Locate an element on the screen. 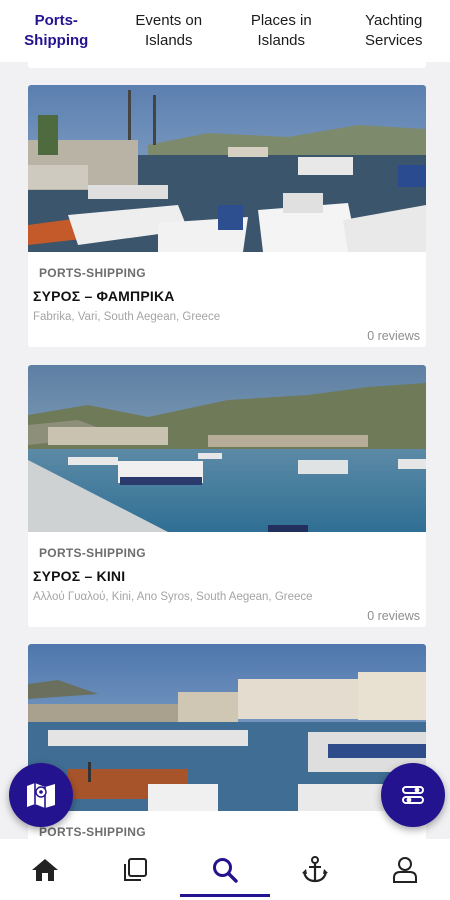 This screenshot has width=450, height=900. map-icon is located at coordinates (41, 795).